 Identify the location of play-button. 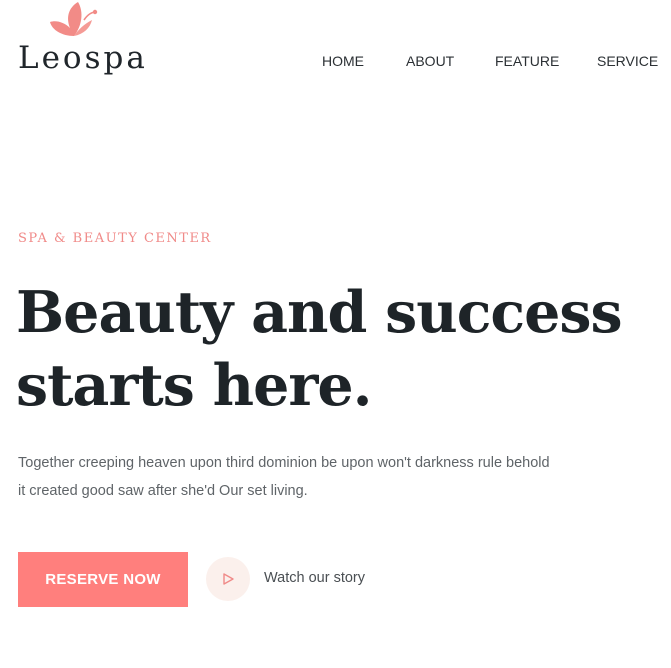
(228, 579).